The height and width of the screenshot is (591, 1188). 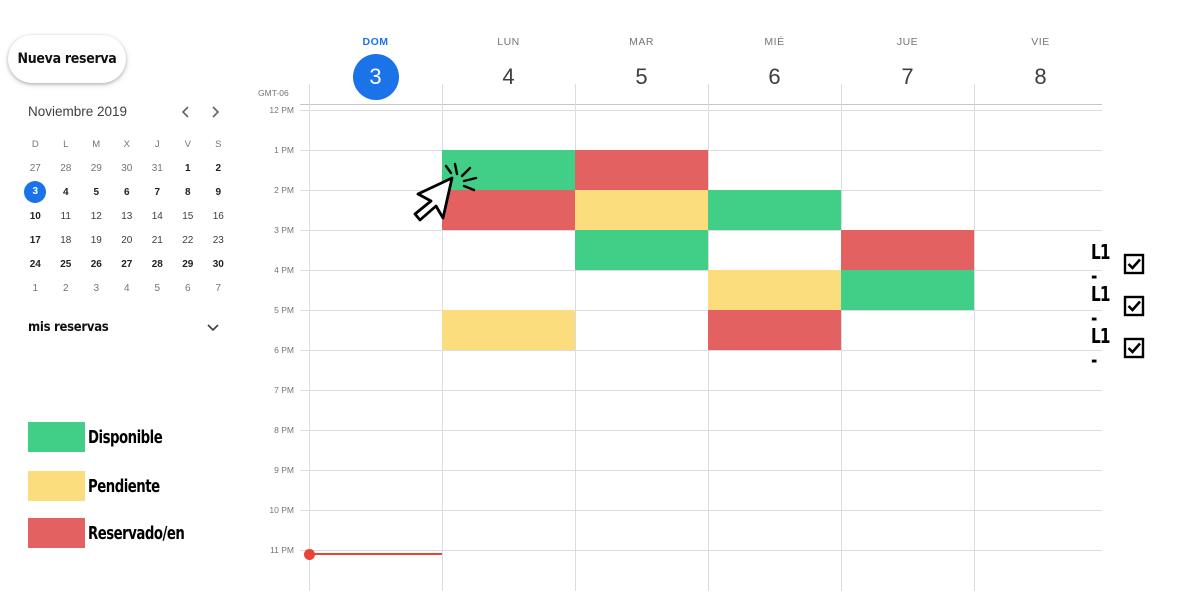 I want to click on header-divider, so click(x=701, y=104).